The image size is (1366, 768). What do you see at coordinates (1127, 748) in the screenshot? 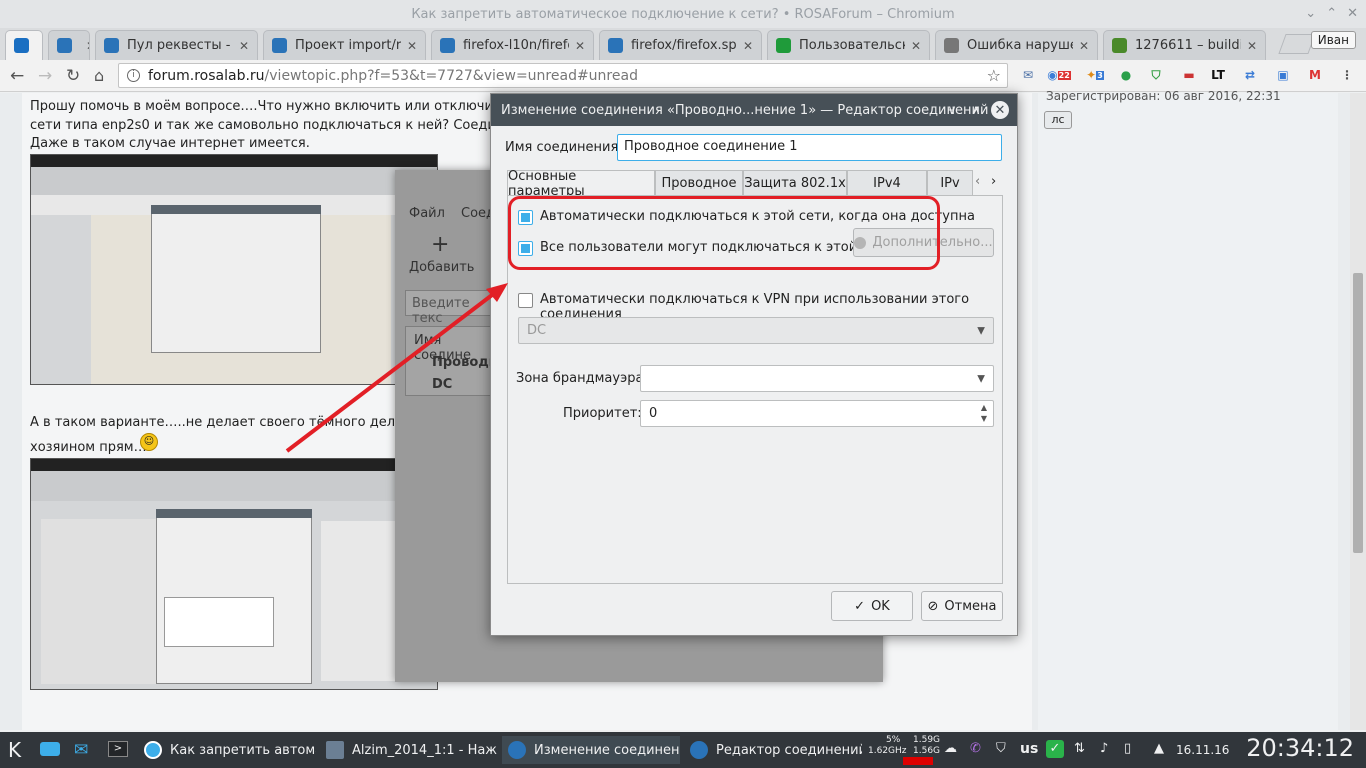
I see `device-icon: ▯` at bounding box center [1127, 748].